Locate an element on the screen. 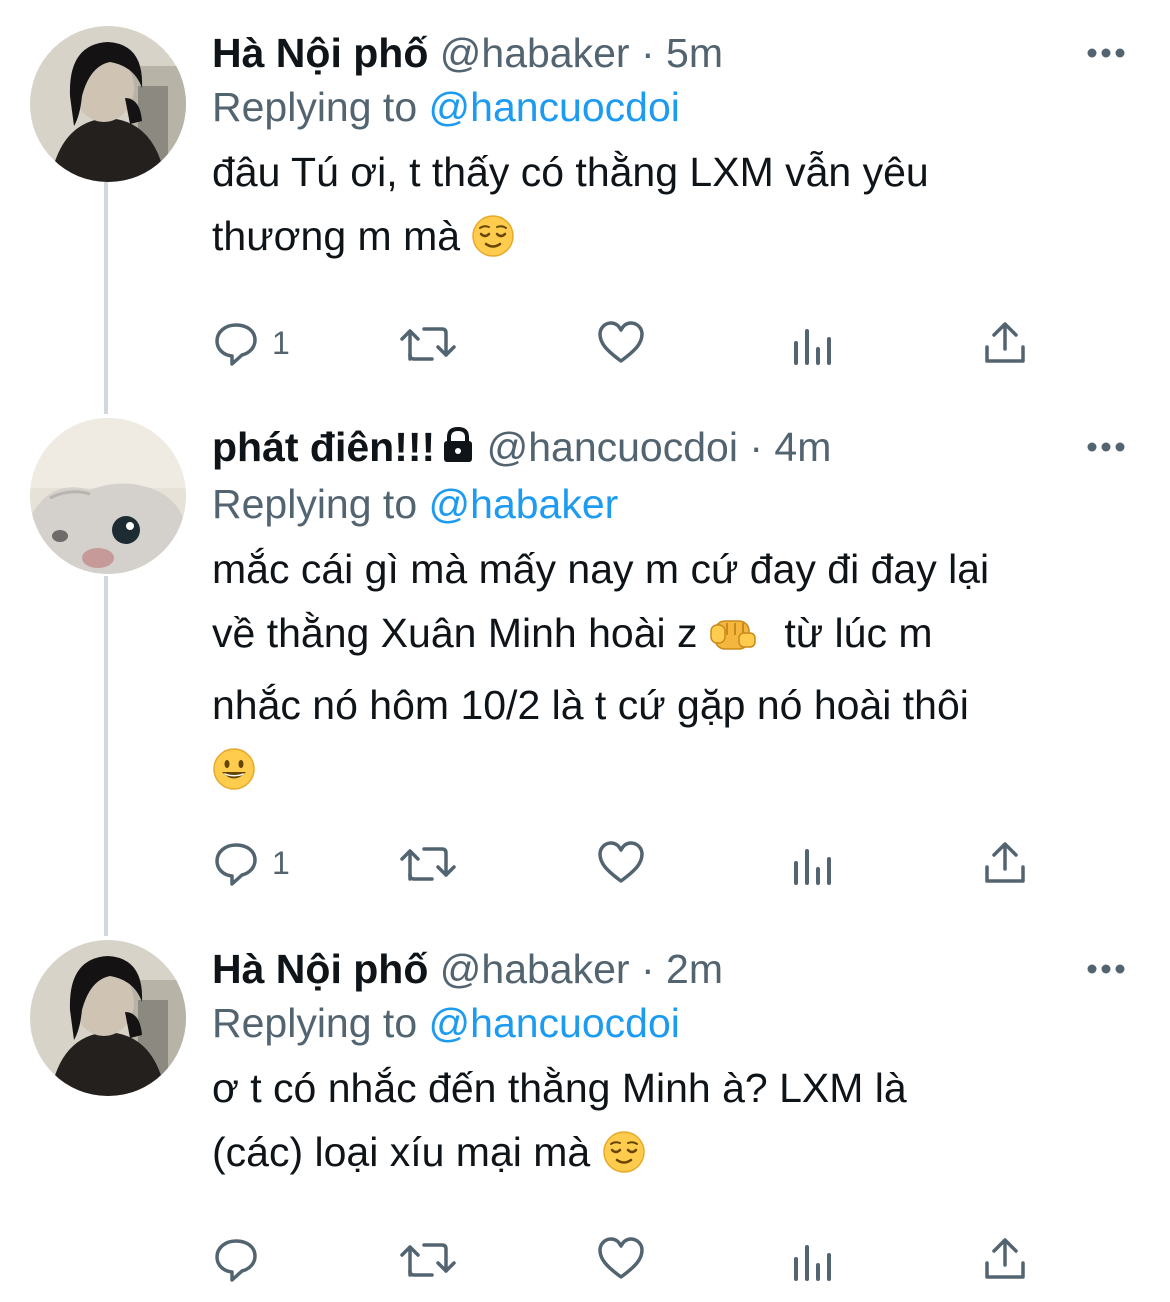 The width and height of the screenshot is (1170, 1302). tweet-text-line: (các) loại xíu mại mà is located at coordinates (671, 1156).